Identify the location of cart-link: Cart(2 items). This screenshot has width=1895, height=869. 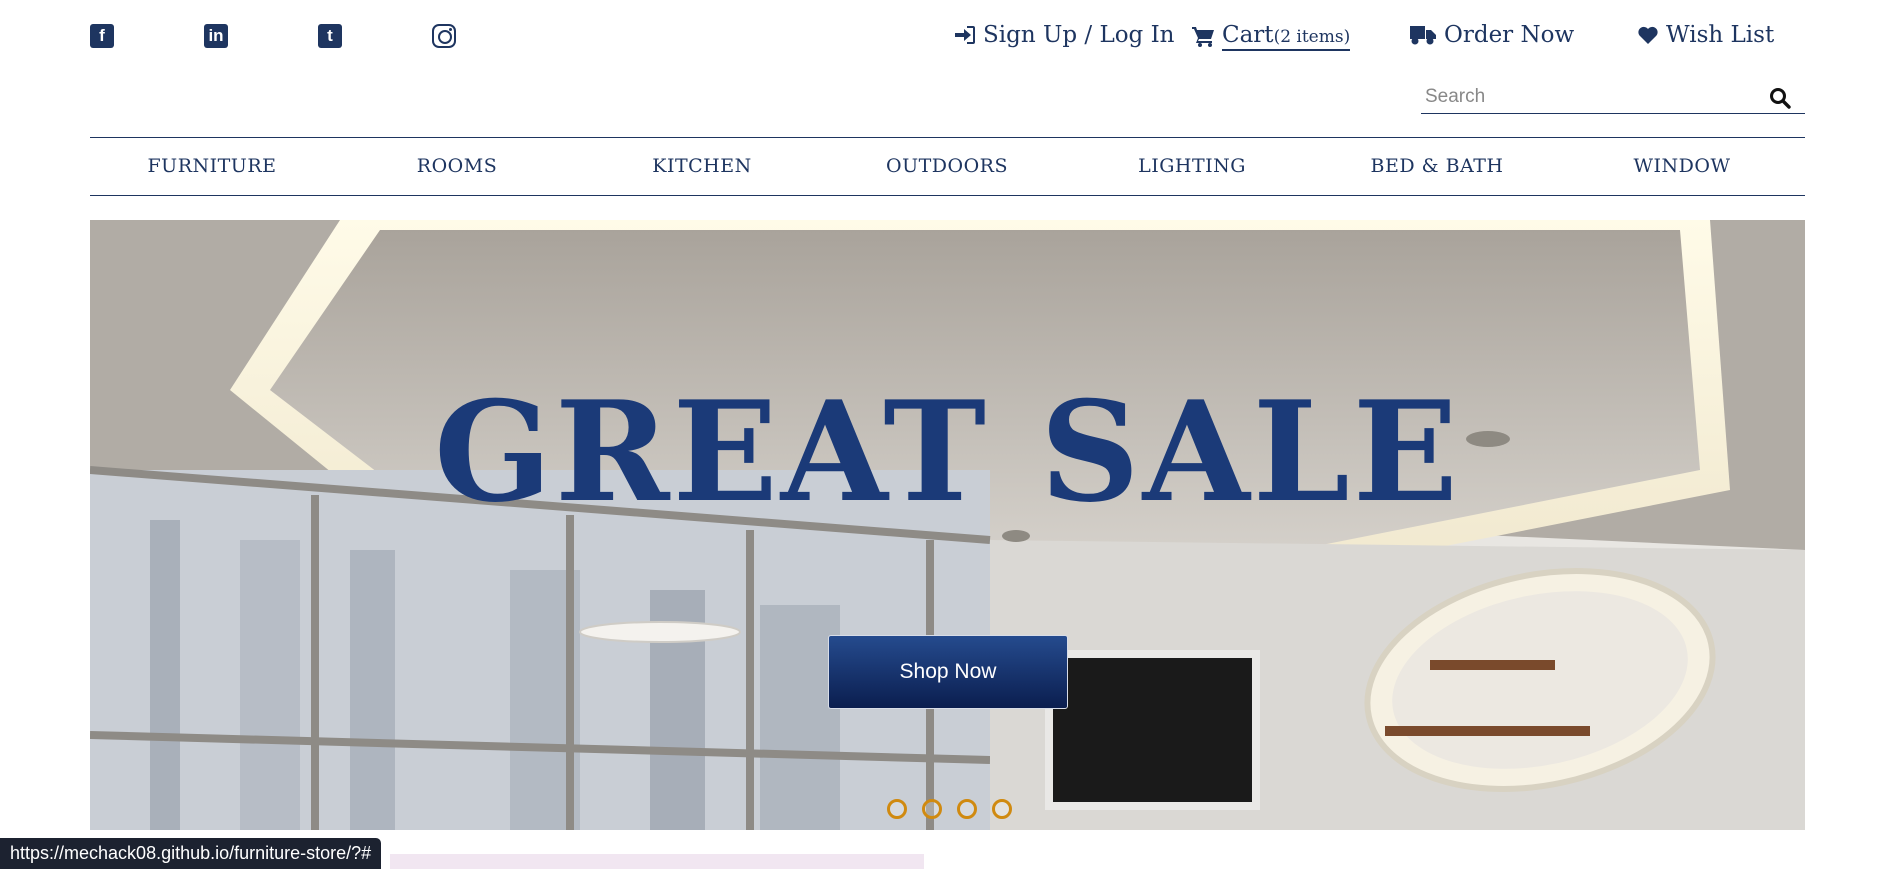
(1271, 36).